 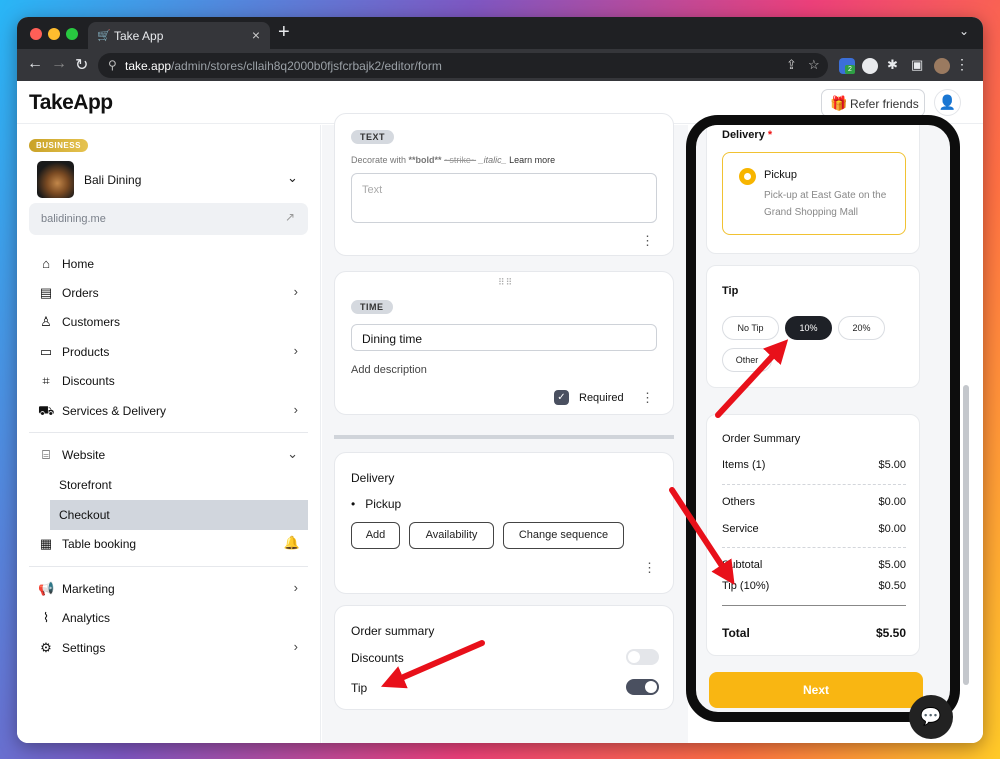 What do you see at coordinates (46, 263) in the screenshot?
I see `home-icon: ⌂` at bounding box center [46, 263].